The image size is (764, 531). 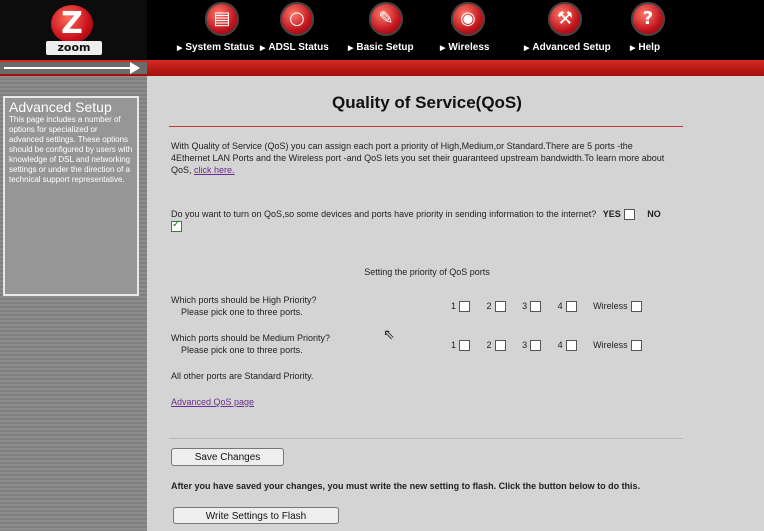 What do you see at coordinates (298, 47) in the screenshot?
I see `nav-adsl-status-label: ADSL Status` at bounding box center [298, 47].